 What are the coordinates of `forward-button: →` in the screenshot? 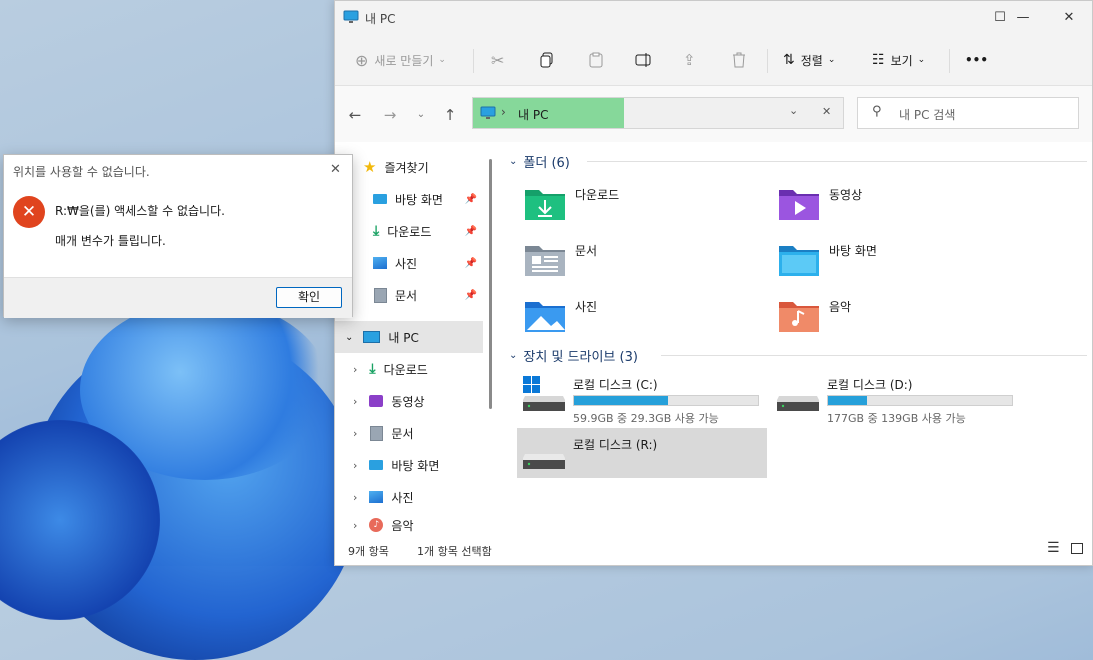 It's located at (390, 115).